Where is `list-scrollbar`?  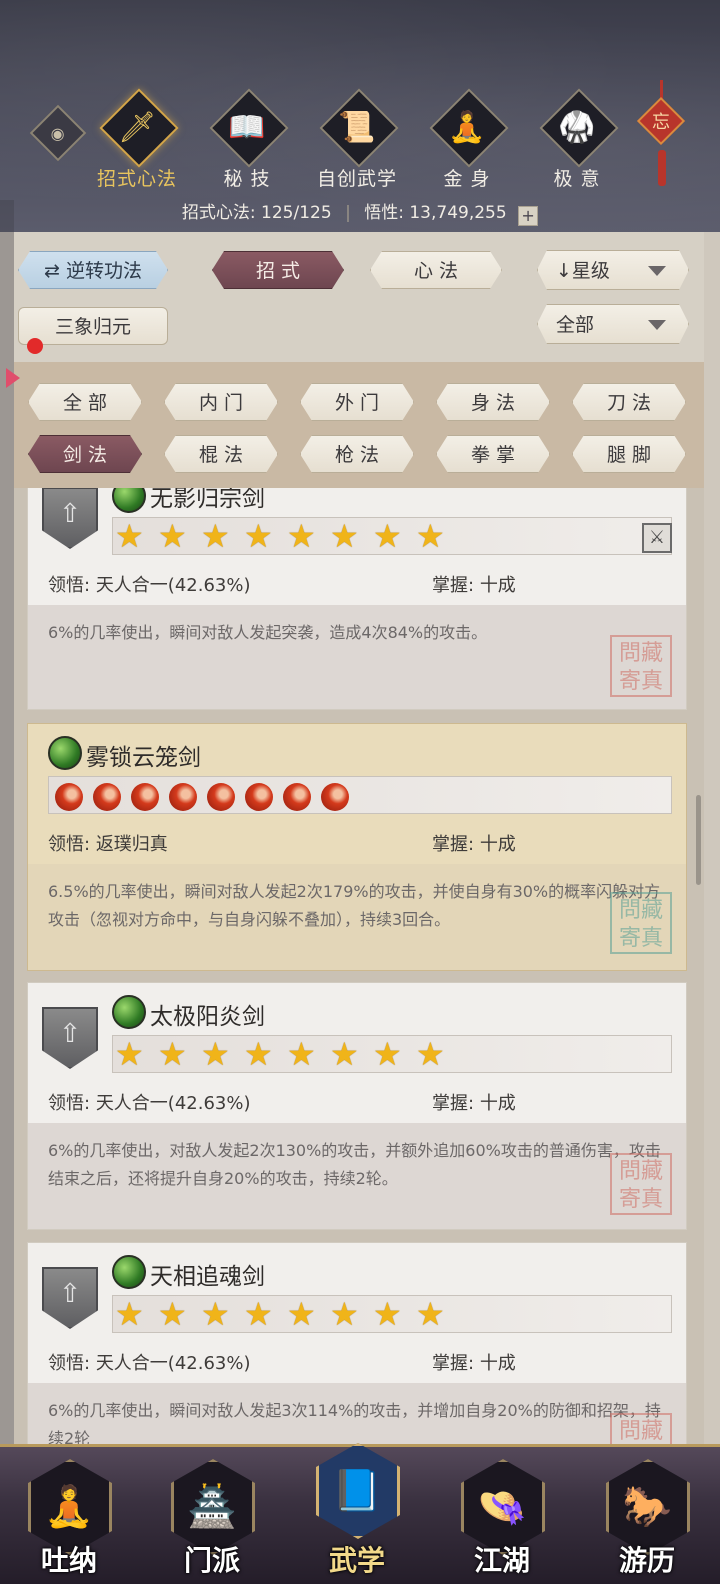 list-scrollbar is located at coordinates (698, 840).